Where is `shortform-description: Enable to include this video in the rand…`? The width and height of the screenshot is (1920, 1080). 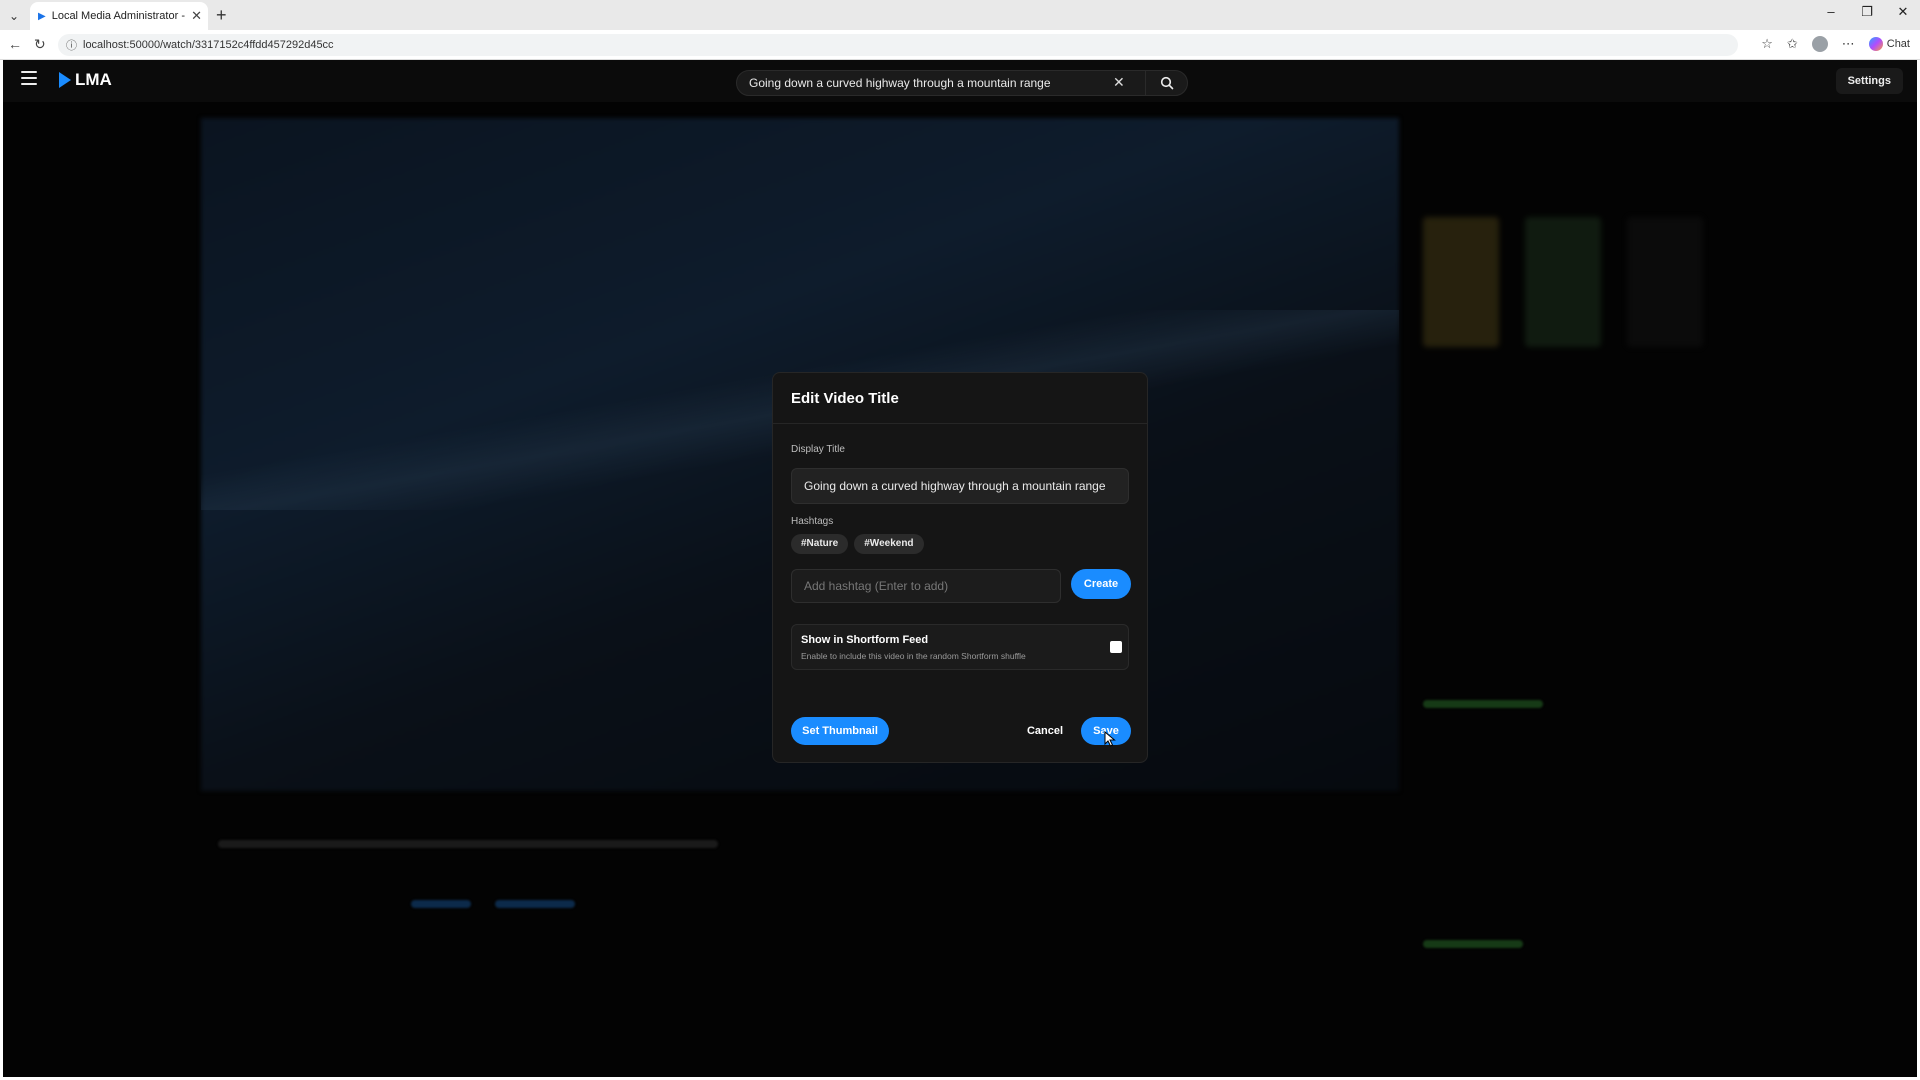
shortform-description: Enable to include this video in the rand… is located at coordinates (913, 656).